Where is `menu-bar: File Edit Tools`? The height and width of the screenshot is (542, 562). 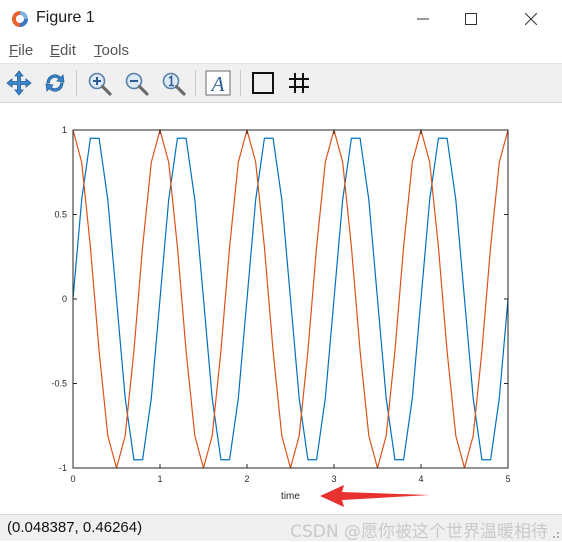
menu-bar: File Edit Tools is located at coordinates (281, 51).